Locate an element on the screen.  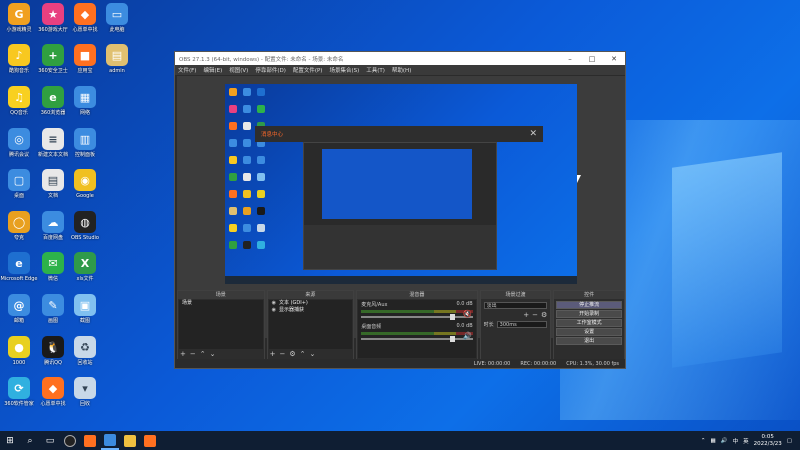
desktop-shortcut: @ 邮箱 is located at coordinates (19, 309).